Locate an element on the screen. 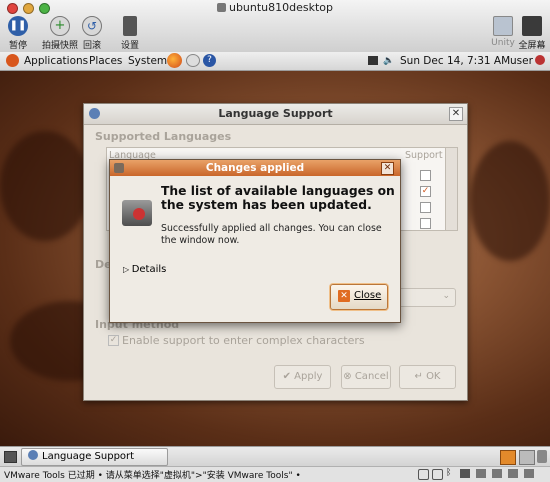 The width and height of the screenshot is (550, 482). fullscreen-label: 全屏幕 is located at coordinates (532, 46).